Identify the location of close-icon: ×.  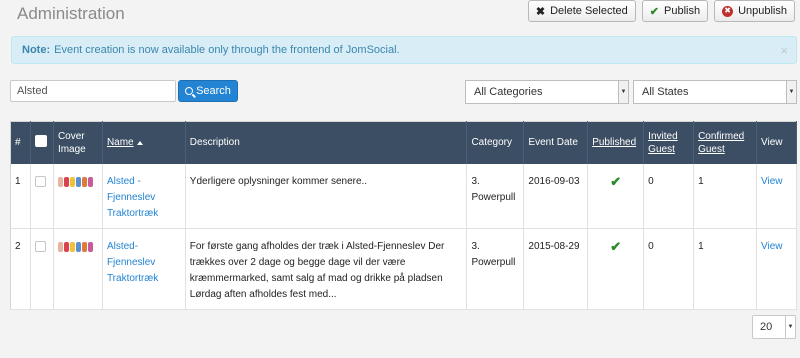
(784, 50).